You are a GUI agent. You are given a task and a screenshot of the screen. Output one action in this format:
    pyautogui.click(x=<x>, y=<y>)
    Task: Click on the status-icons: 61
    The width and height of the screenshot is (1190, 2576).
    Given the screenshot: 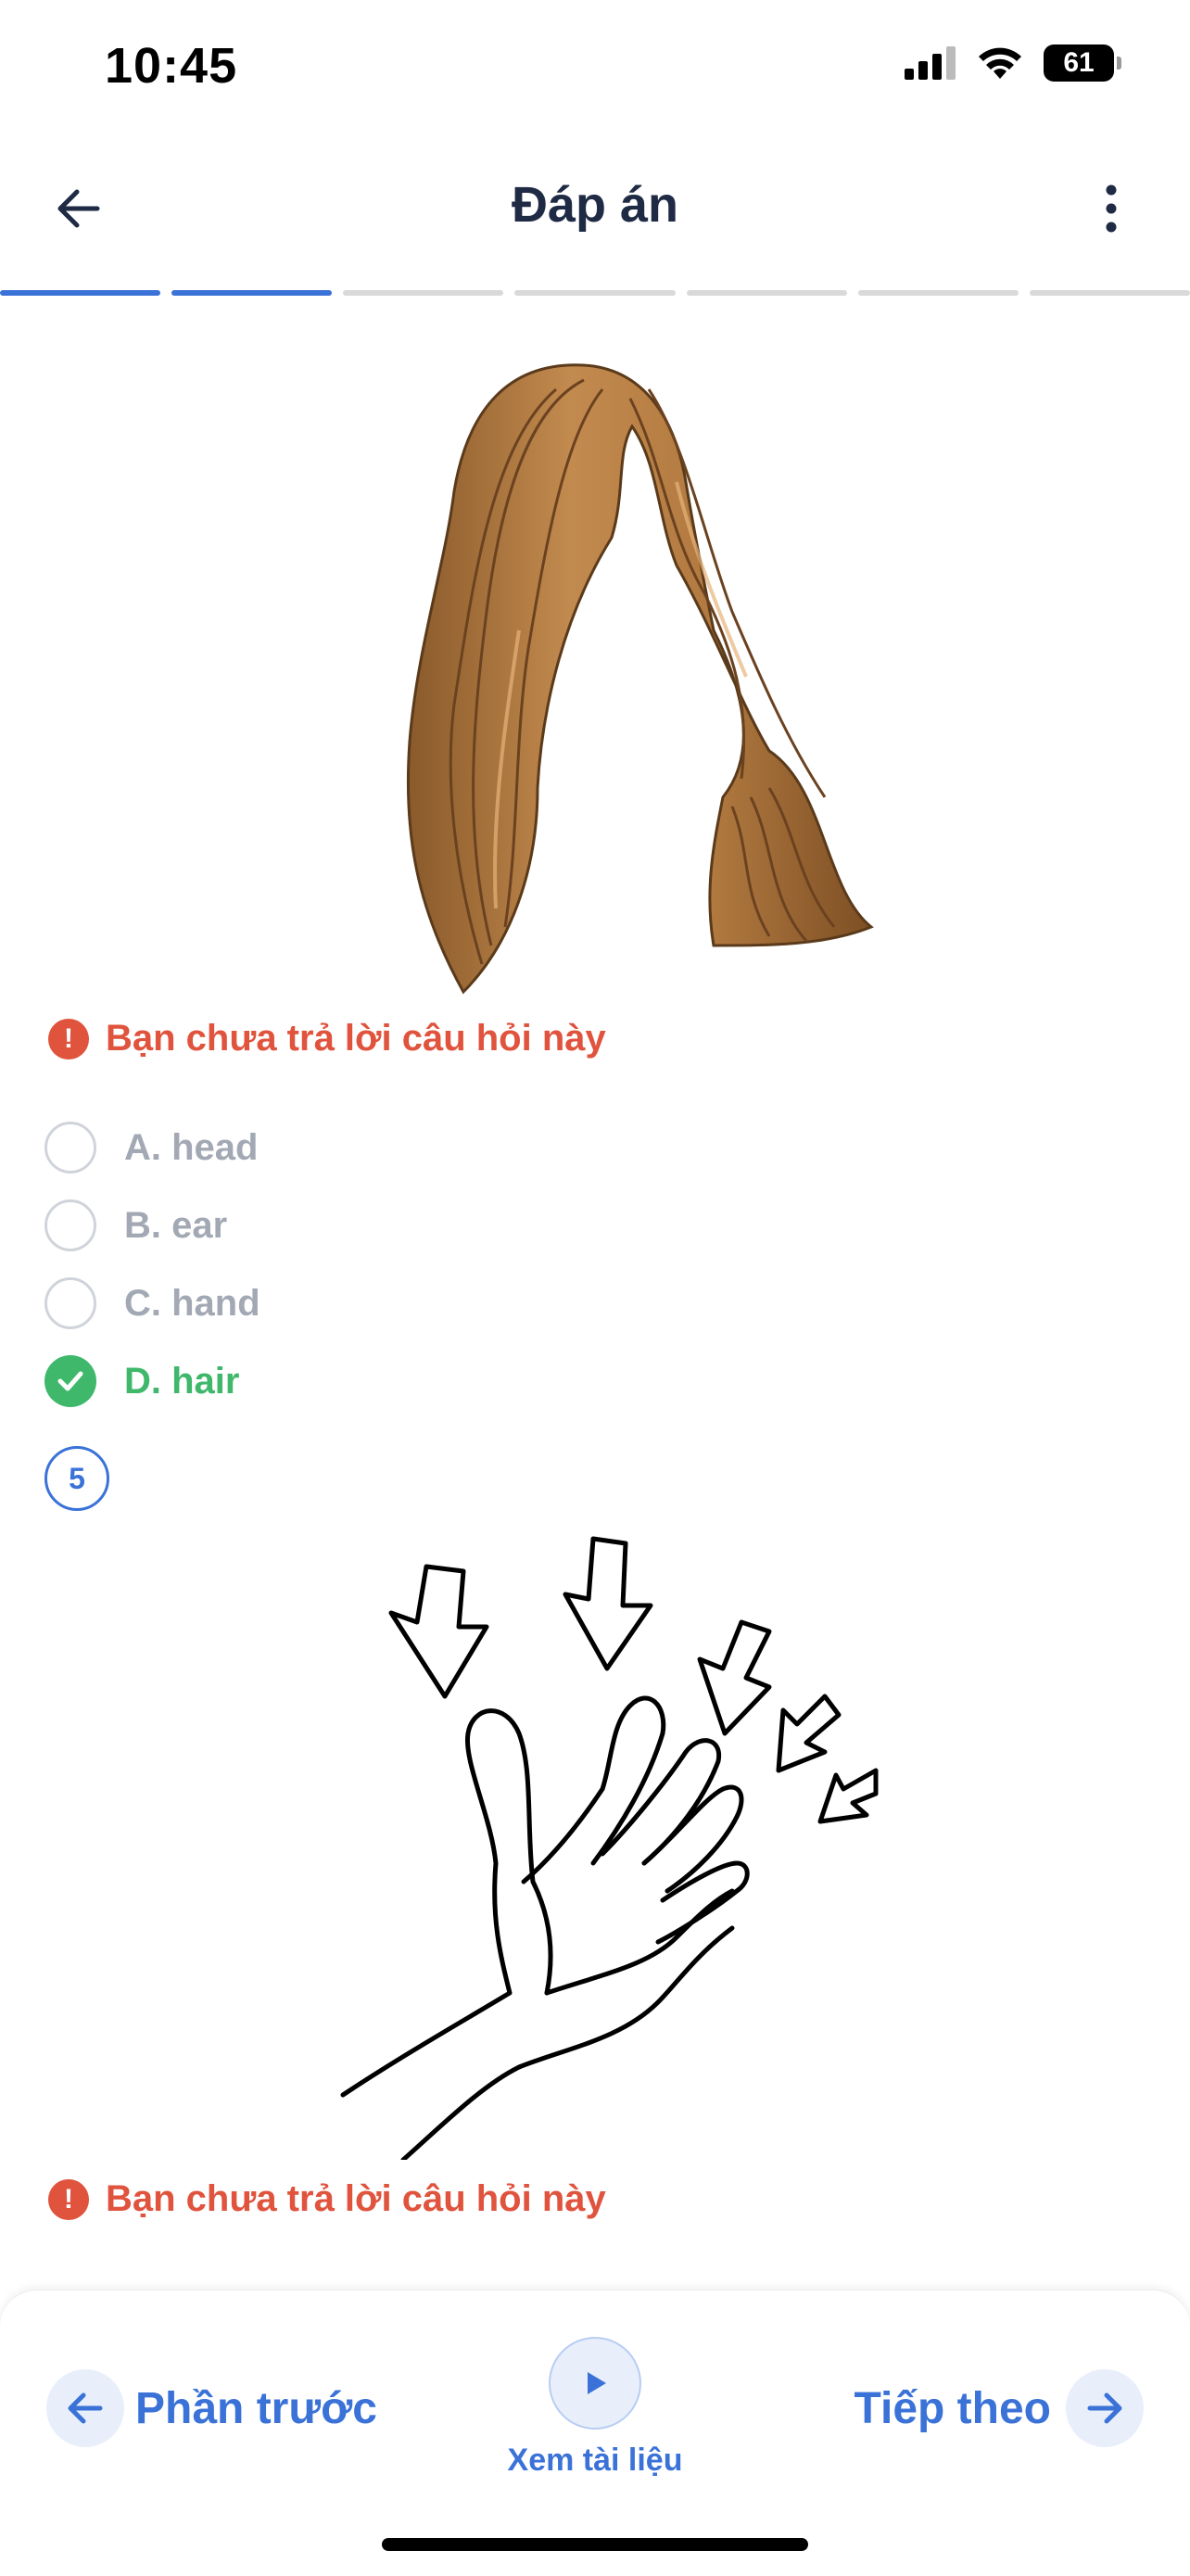 What is the action you would take?
    pyautogui.click(x=1013, y=63)
    